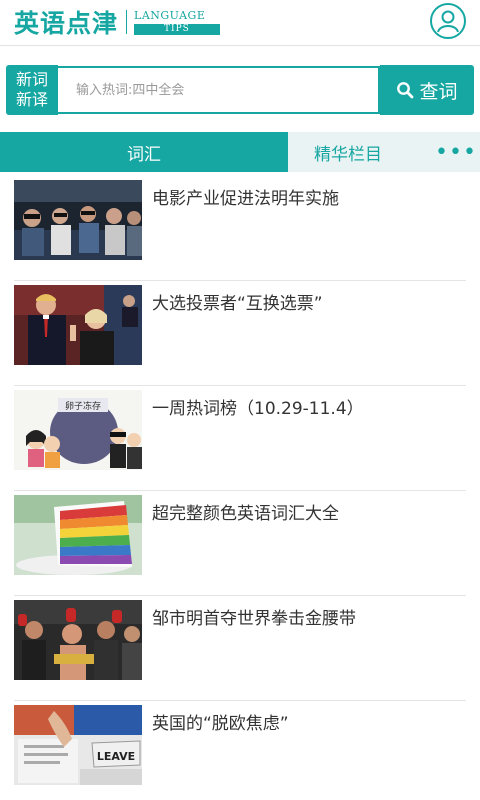 This screenshot has width=480, height=800. What do you see at coordinates (220, 724) in the screenshot?
I see `article-title: 英国的“脱欧焦虑”` at bounding box center [220, 724].